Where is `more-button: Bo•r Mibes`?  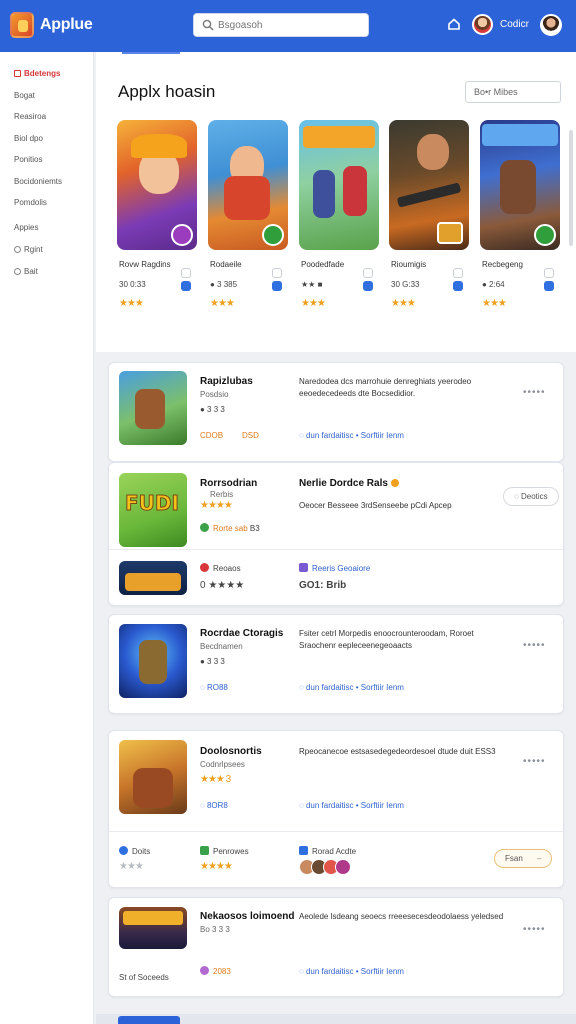
more-button: Bo•r Mibes is located at coordinates (513, 92).